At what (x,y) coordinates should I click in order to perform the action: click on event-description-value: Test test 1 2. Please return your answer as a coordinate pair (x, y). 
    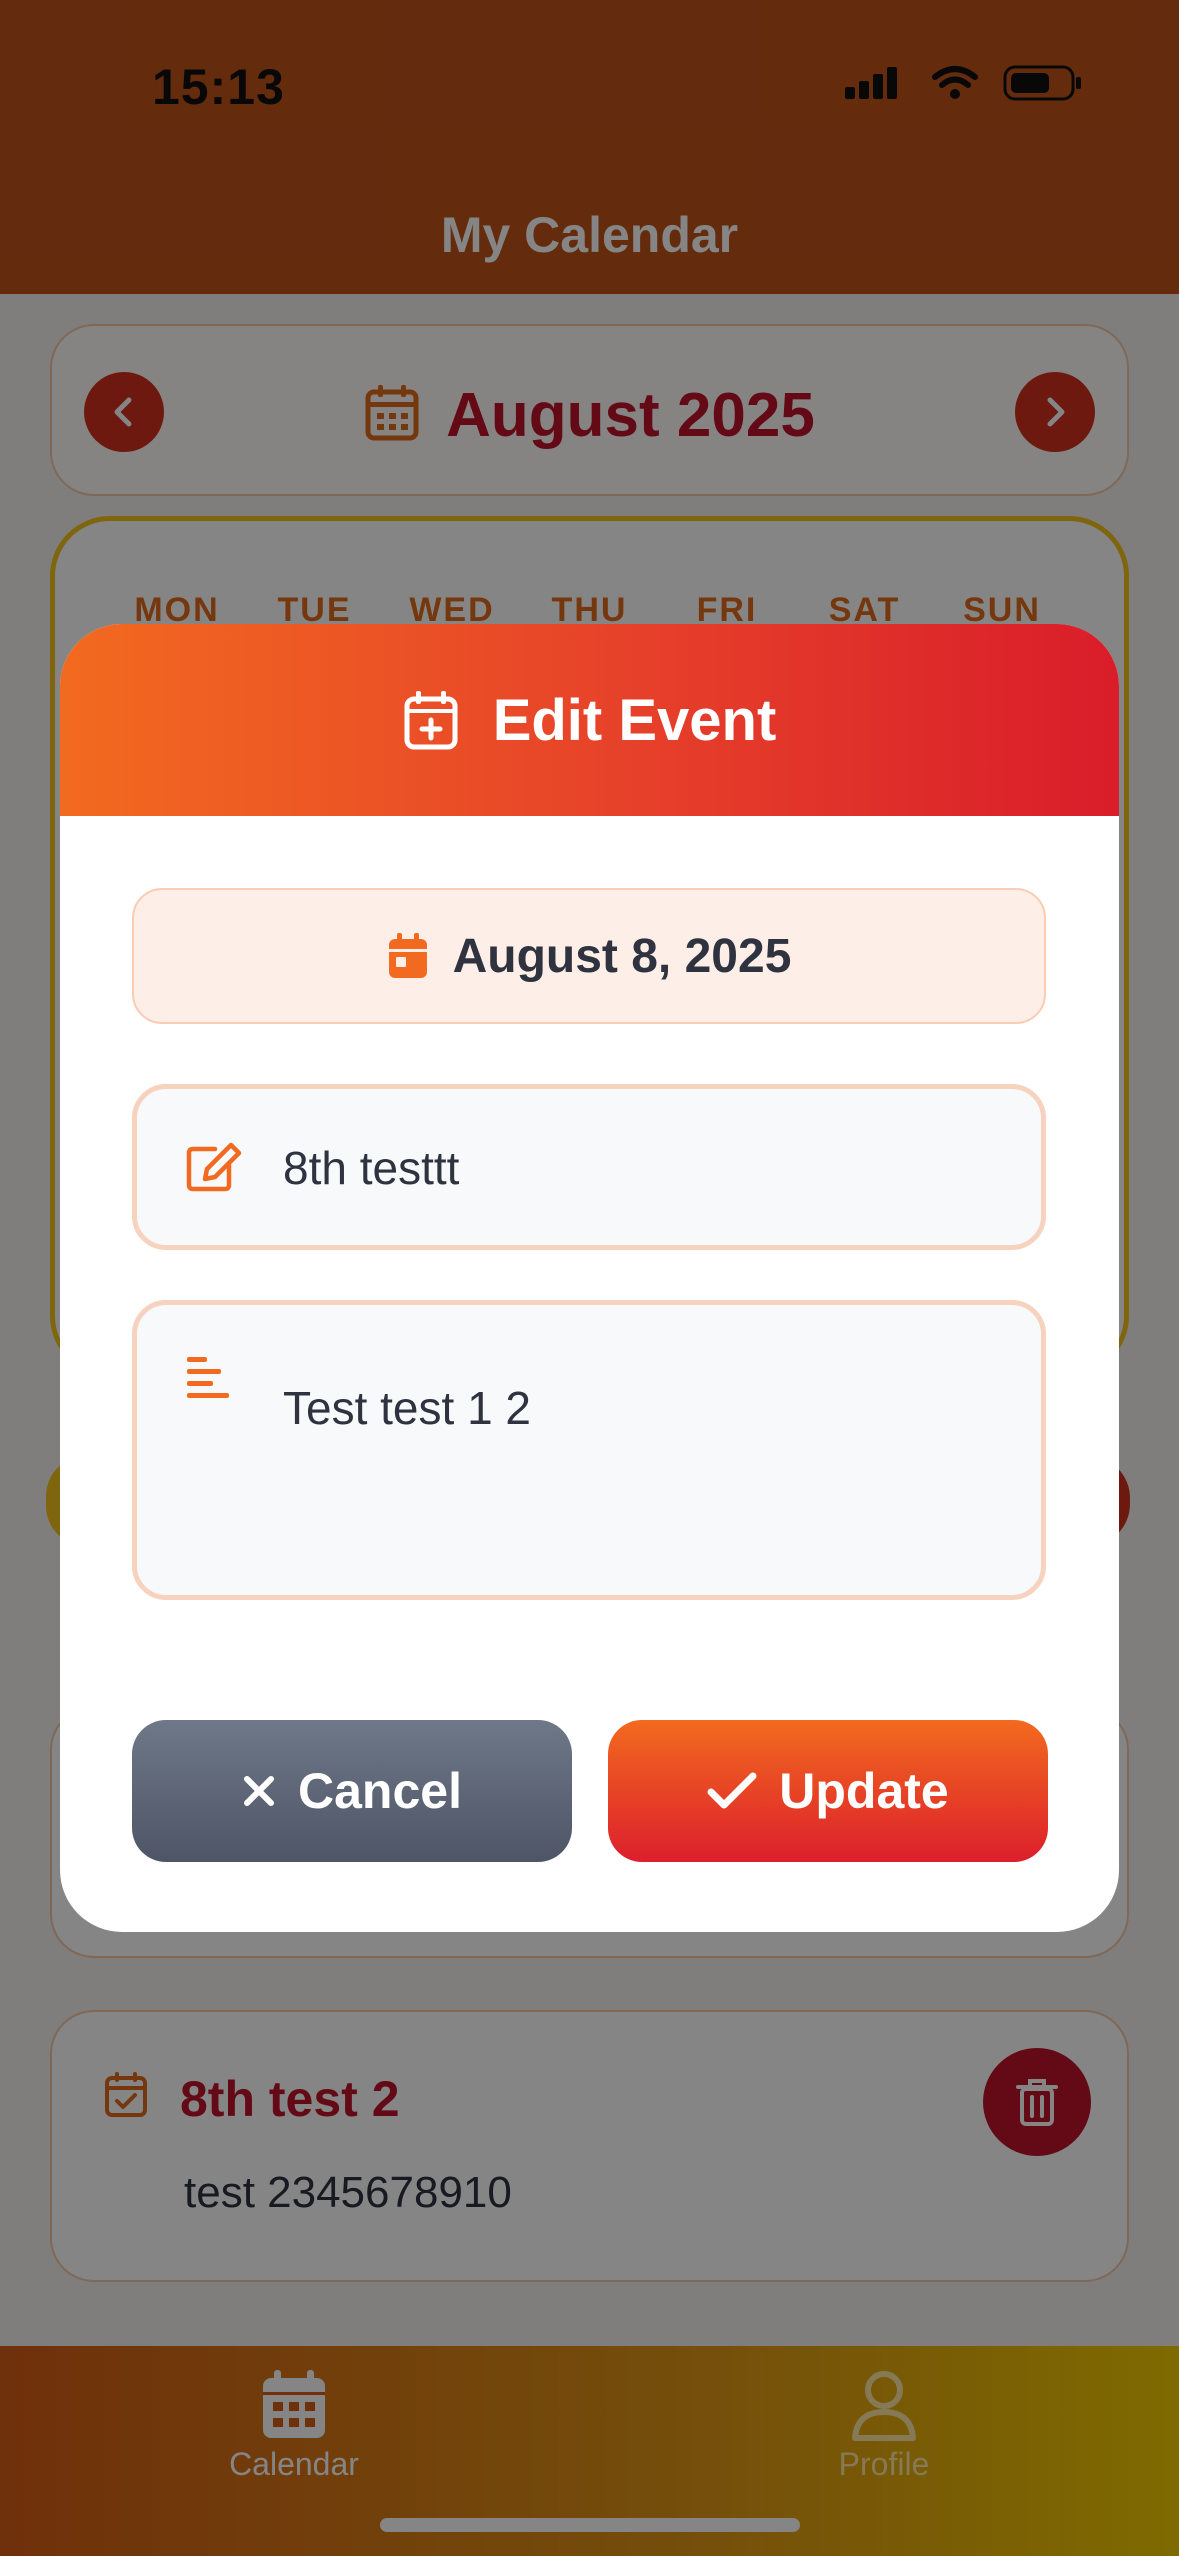
    Looking at the image, I should click on (407, 1408).